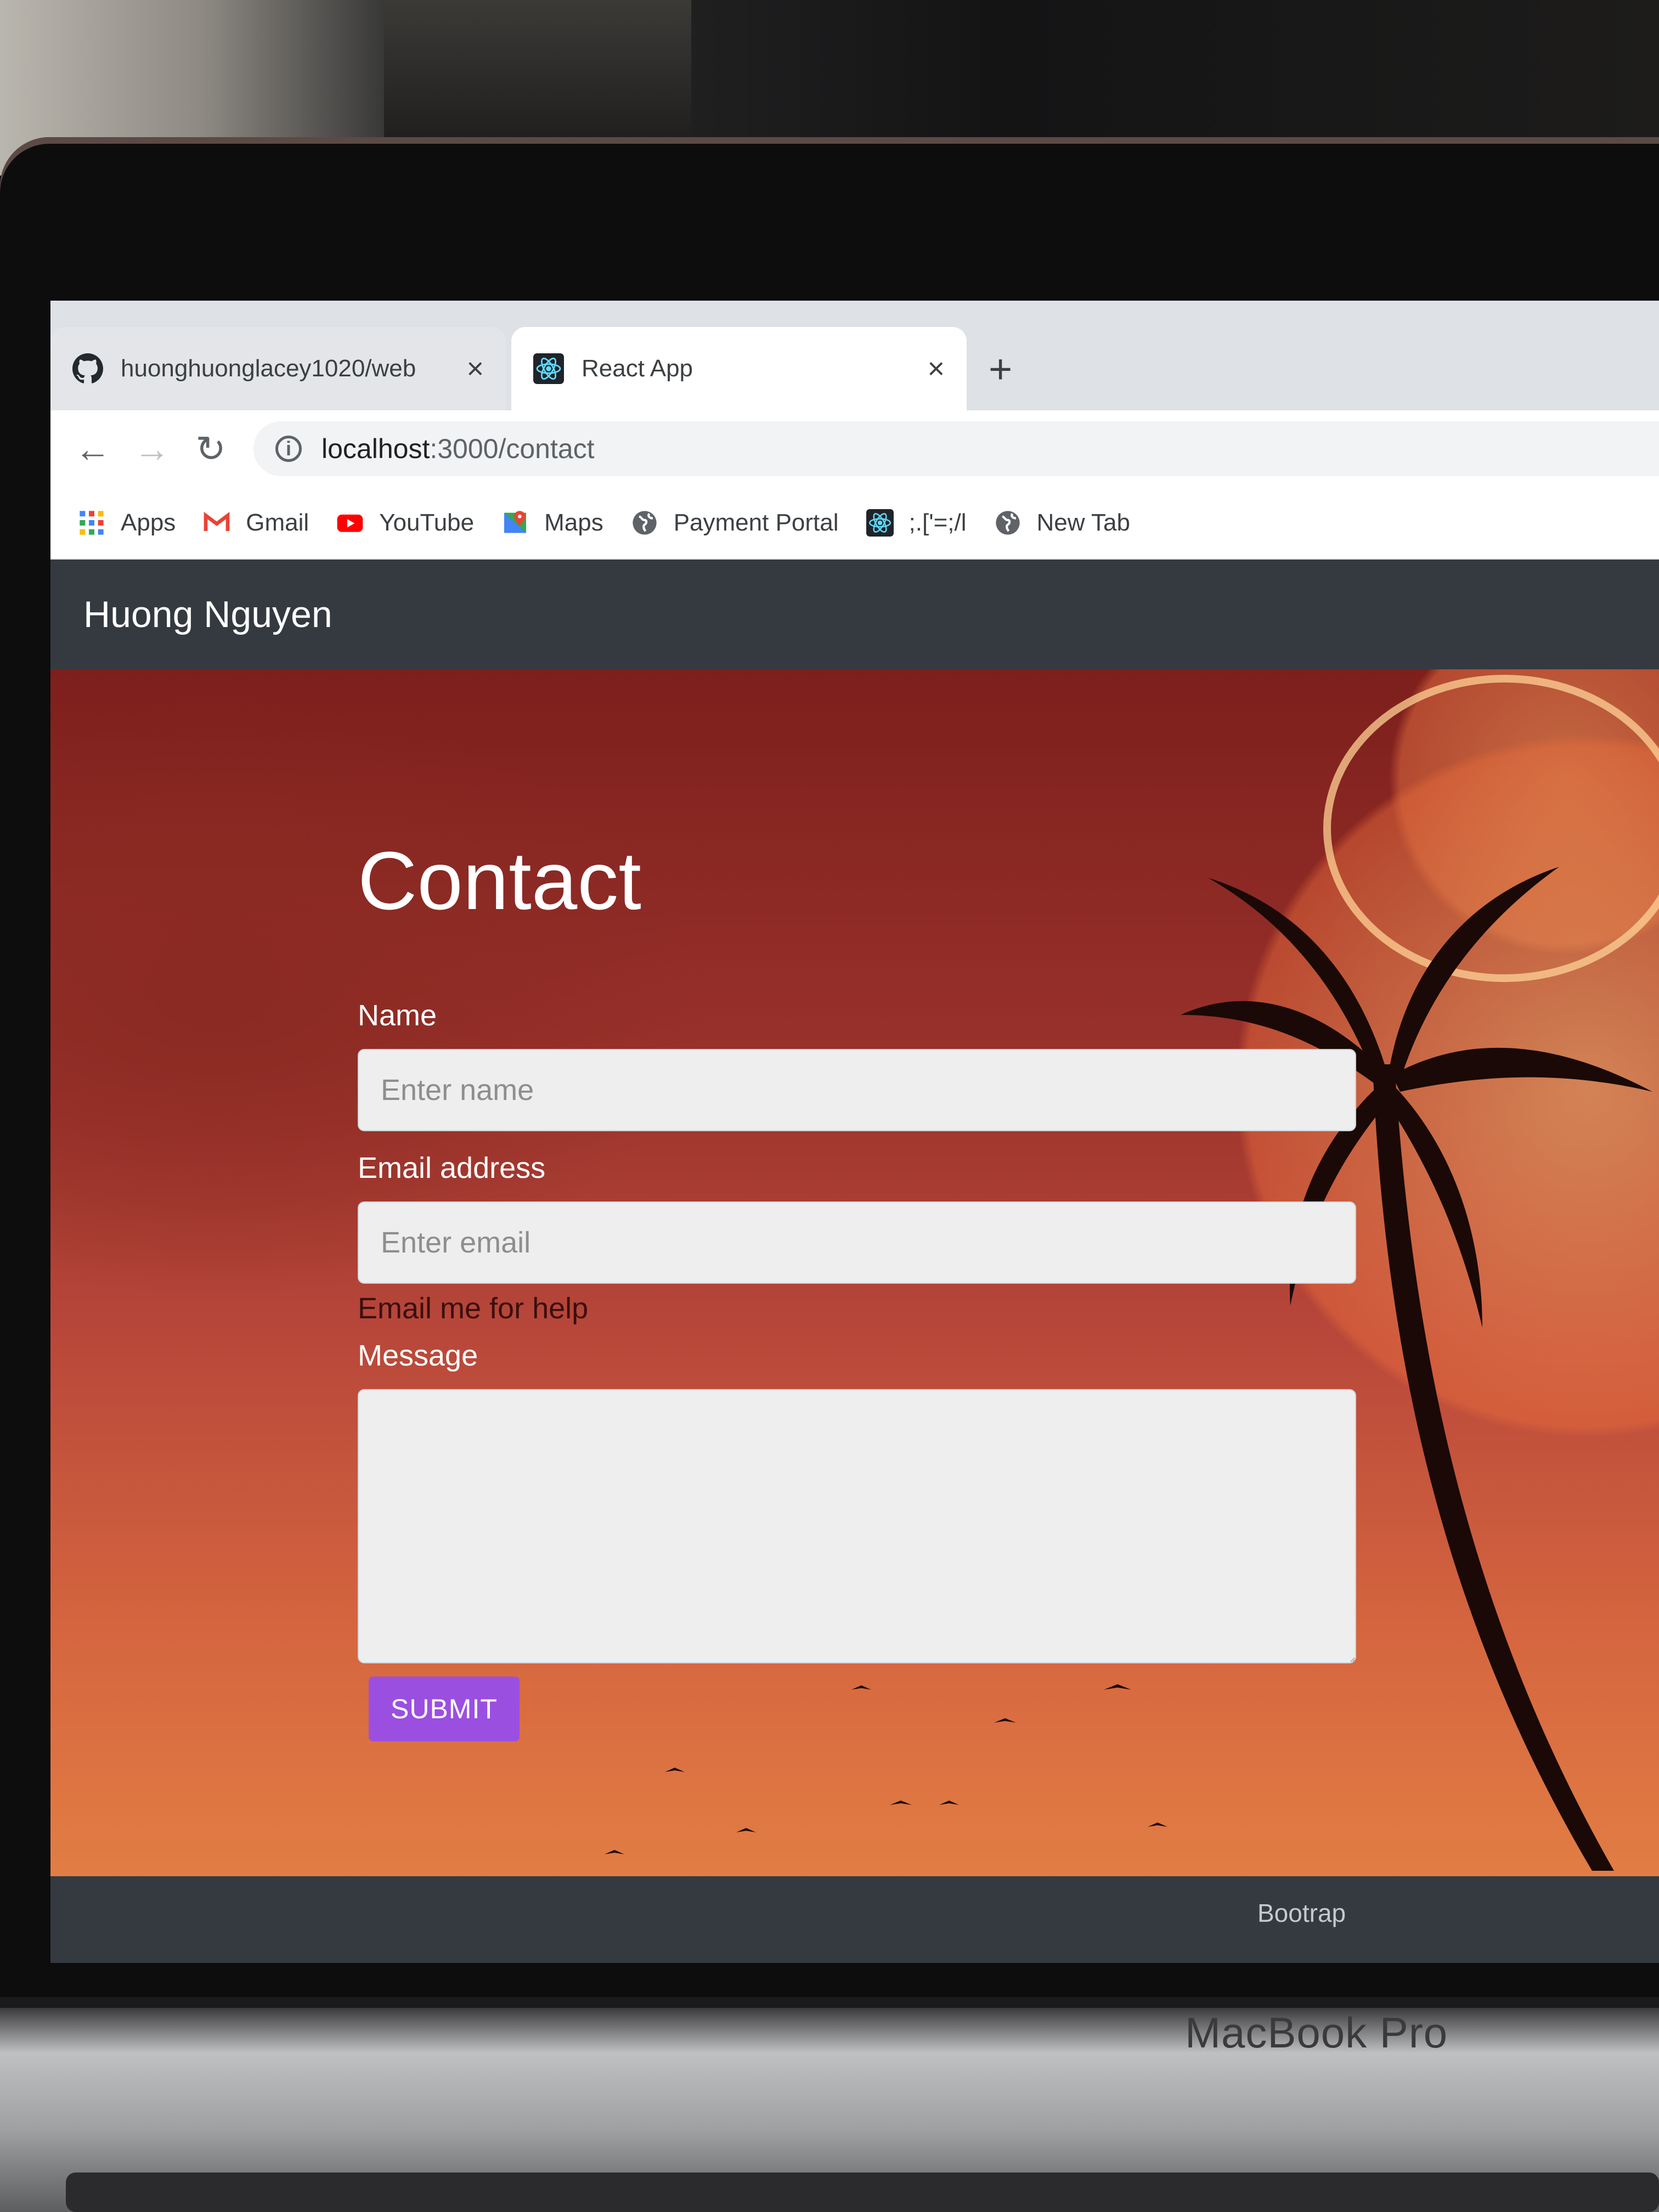 Image resolution: width=1659 pixels, height=2212 pixels. Describe the element at coordinates (854, 615) in the screenshot. I see `site-navbar: Huong Nguyen` at that location.